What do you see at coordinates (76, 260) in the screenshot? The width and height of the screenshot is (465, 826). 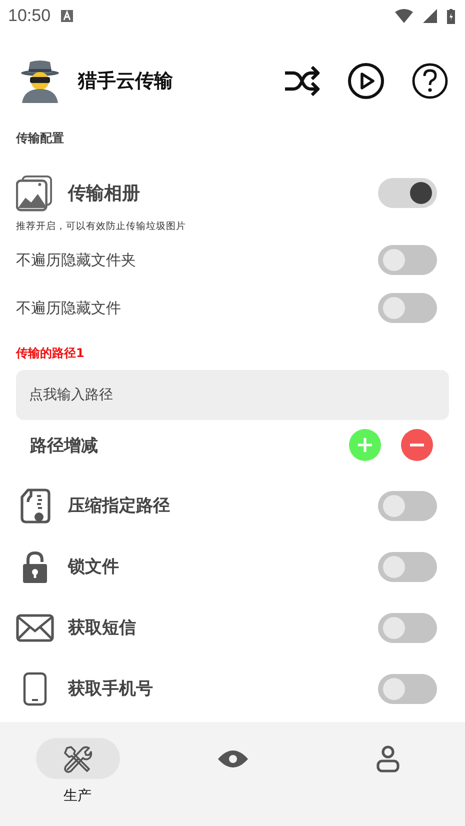 I see `option-label: 不遍历隐藏文件夹` at bounding box center [76, 260].